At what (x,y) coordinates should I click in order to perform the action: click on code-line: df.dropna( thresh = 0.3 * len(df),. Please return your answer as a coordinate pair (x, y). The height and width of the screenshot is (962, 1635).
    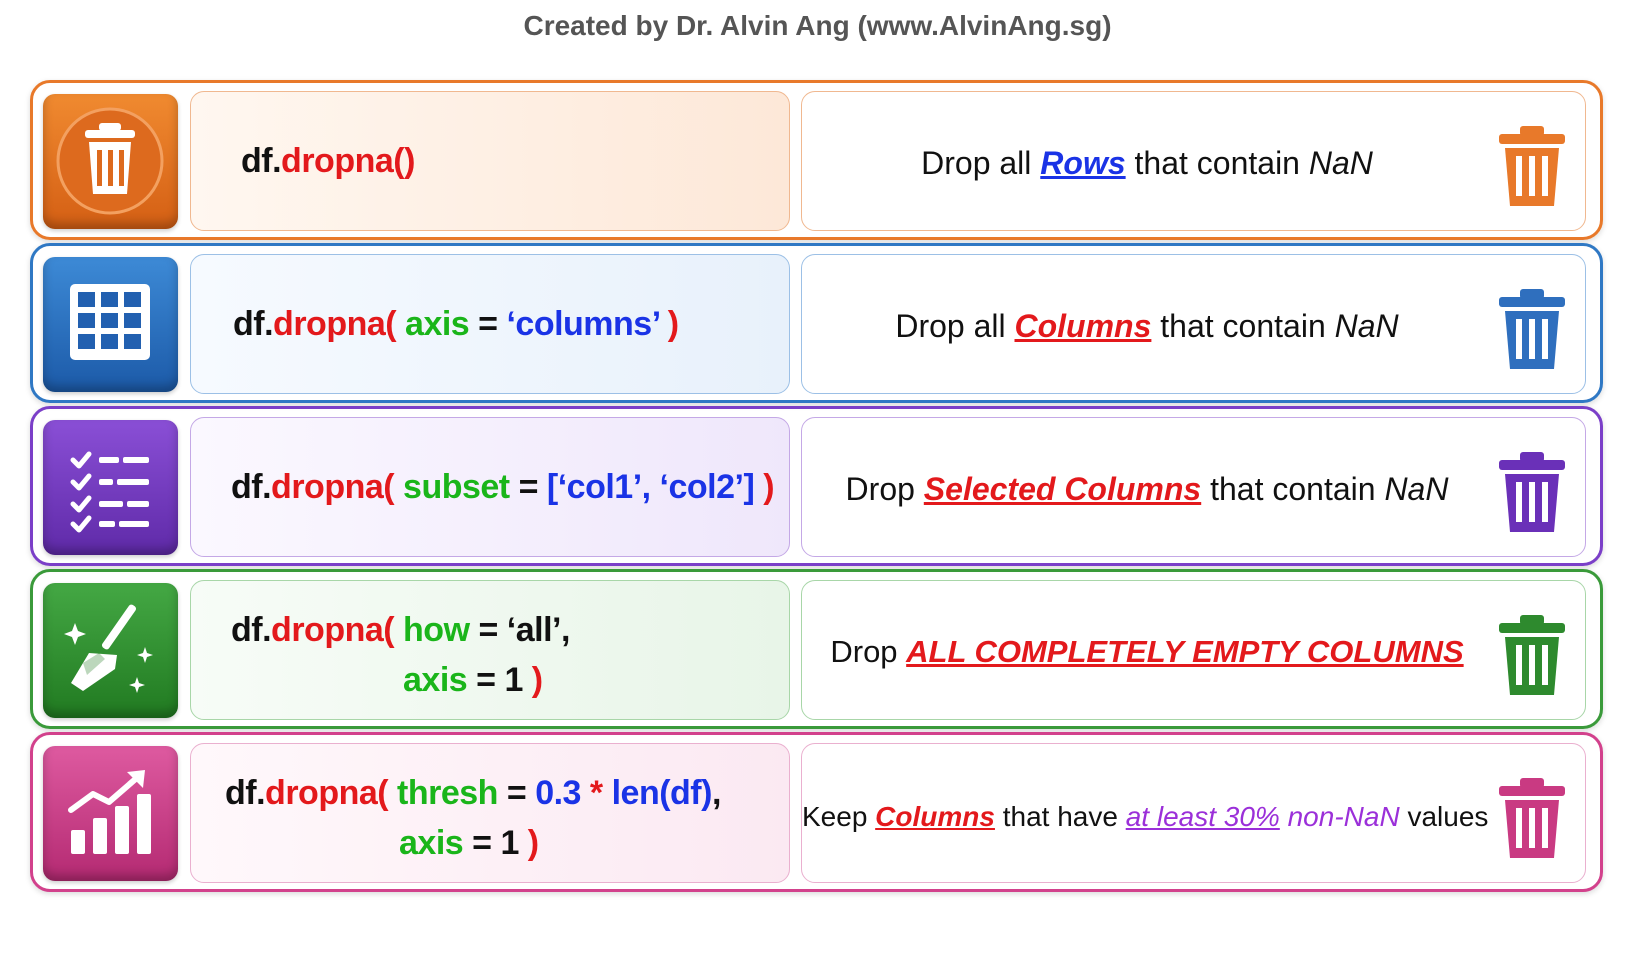
    Looking at the image, I should click on (473, 793).